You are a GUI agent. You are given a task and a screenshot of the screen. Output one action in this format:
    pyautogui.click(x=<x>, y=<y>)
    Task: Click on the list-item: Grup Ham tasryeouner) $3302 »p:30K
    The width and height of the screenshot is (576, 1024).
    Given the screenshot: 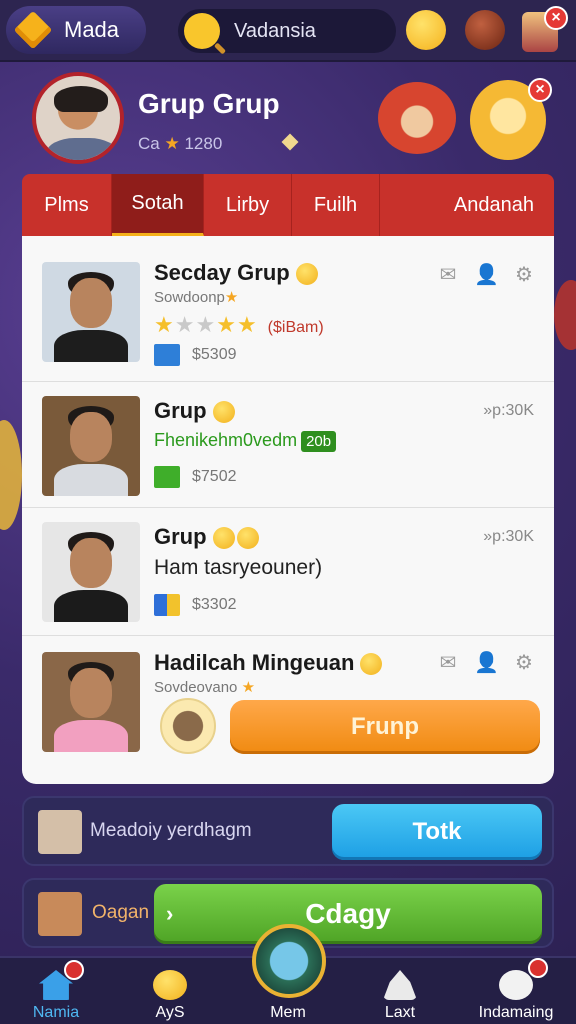 What is the action you would take?
    pyautogui.click(x=288, y=572)
    